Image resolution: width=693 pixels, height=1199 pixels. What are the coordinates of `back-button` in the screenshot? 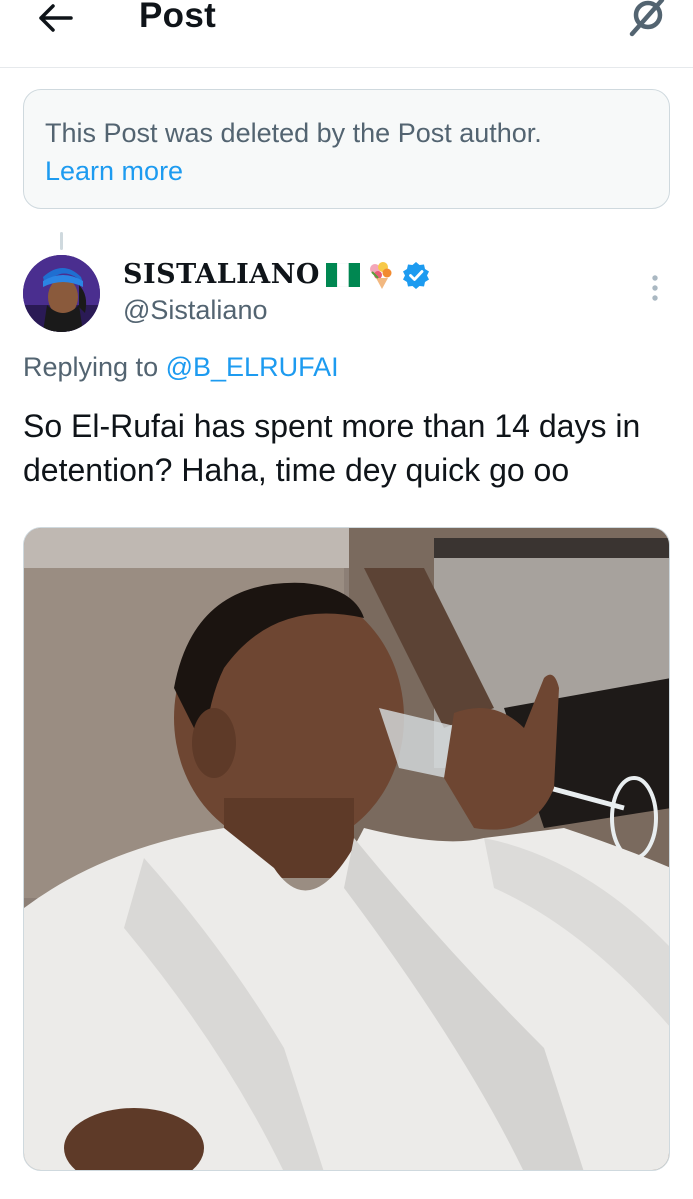 It's located at (55, 19).